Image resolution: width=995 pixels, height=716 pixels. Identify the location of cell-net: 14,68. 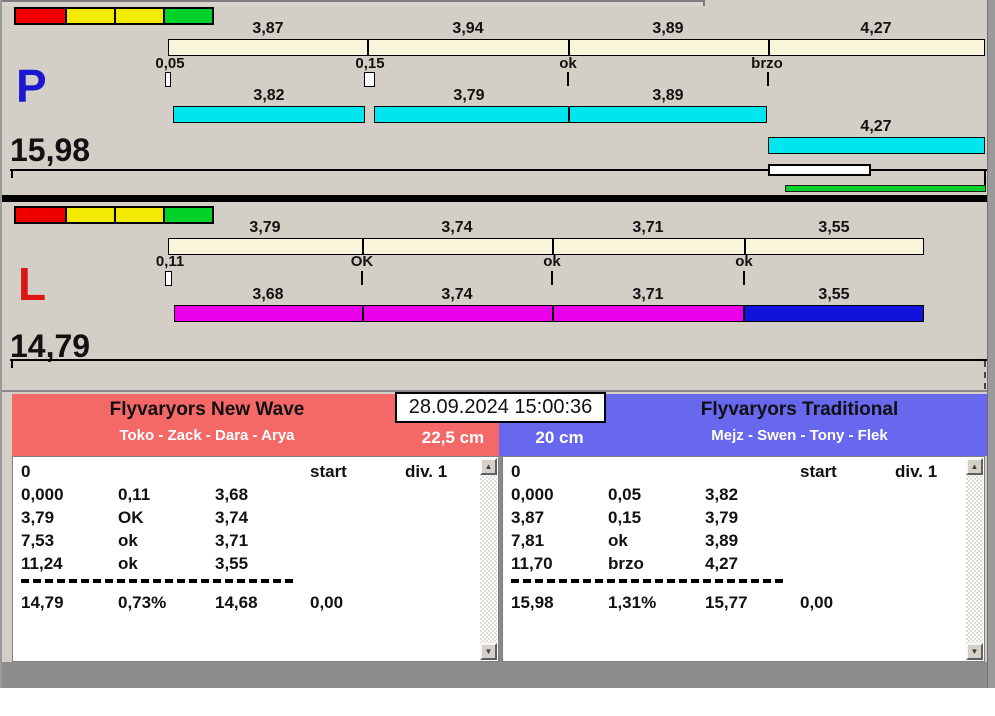
(236, 602).